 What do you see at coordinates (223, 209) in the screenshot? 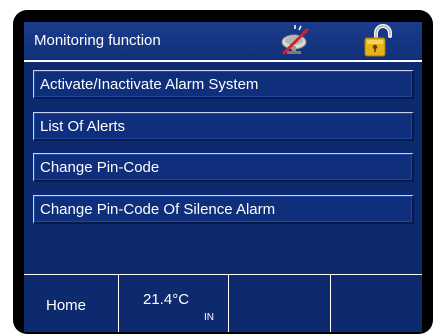
I see `change-silence-alarm-pin-button: Change Pin-Code Of Silence Alarm` at bounding box center [223, 209].